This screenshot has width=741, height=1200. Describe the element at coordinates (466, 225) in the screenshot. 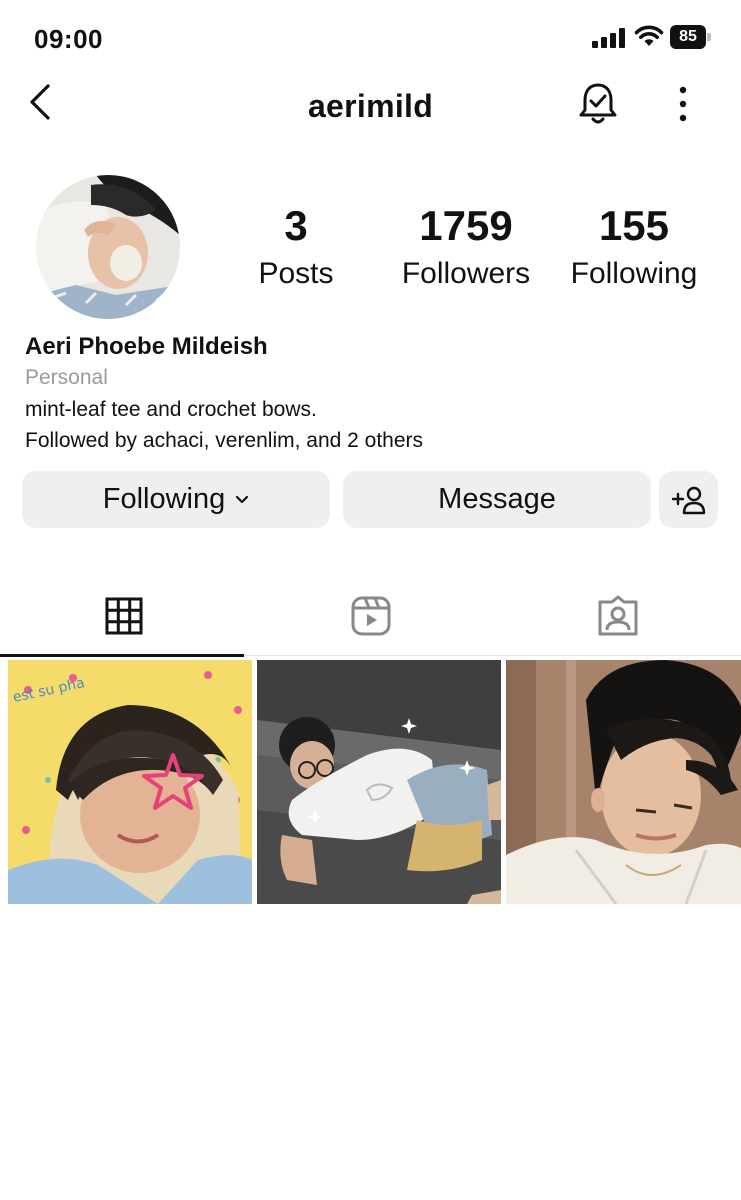

I see `followers-count-value: 1759` at that location.